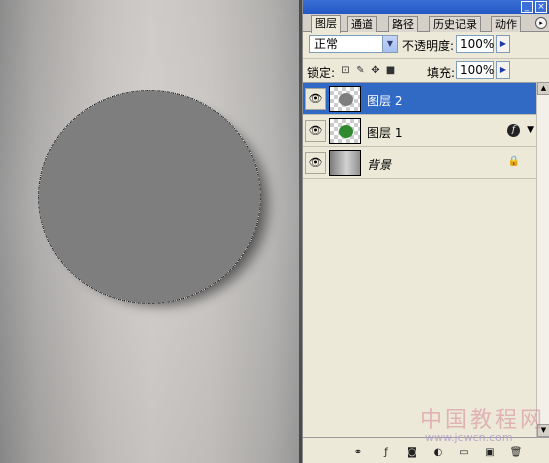 The height and width of the screenshot is (463, 549). What do you see at coordinates (360, 70) in the screenshot?
I see `lock-paint-icon: ✎` at bounding box center [360, 70].